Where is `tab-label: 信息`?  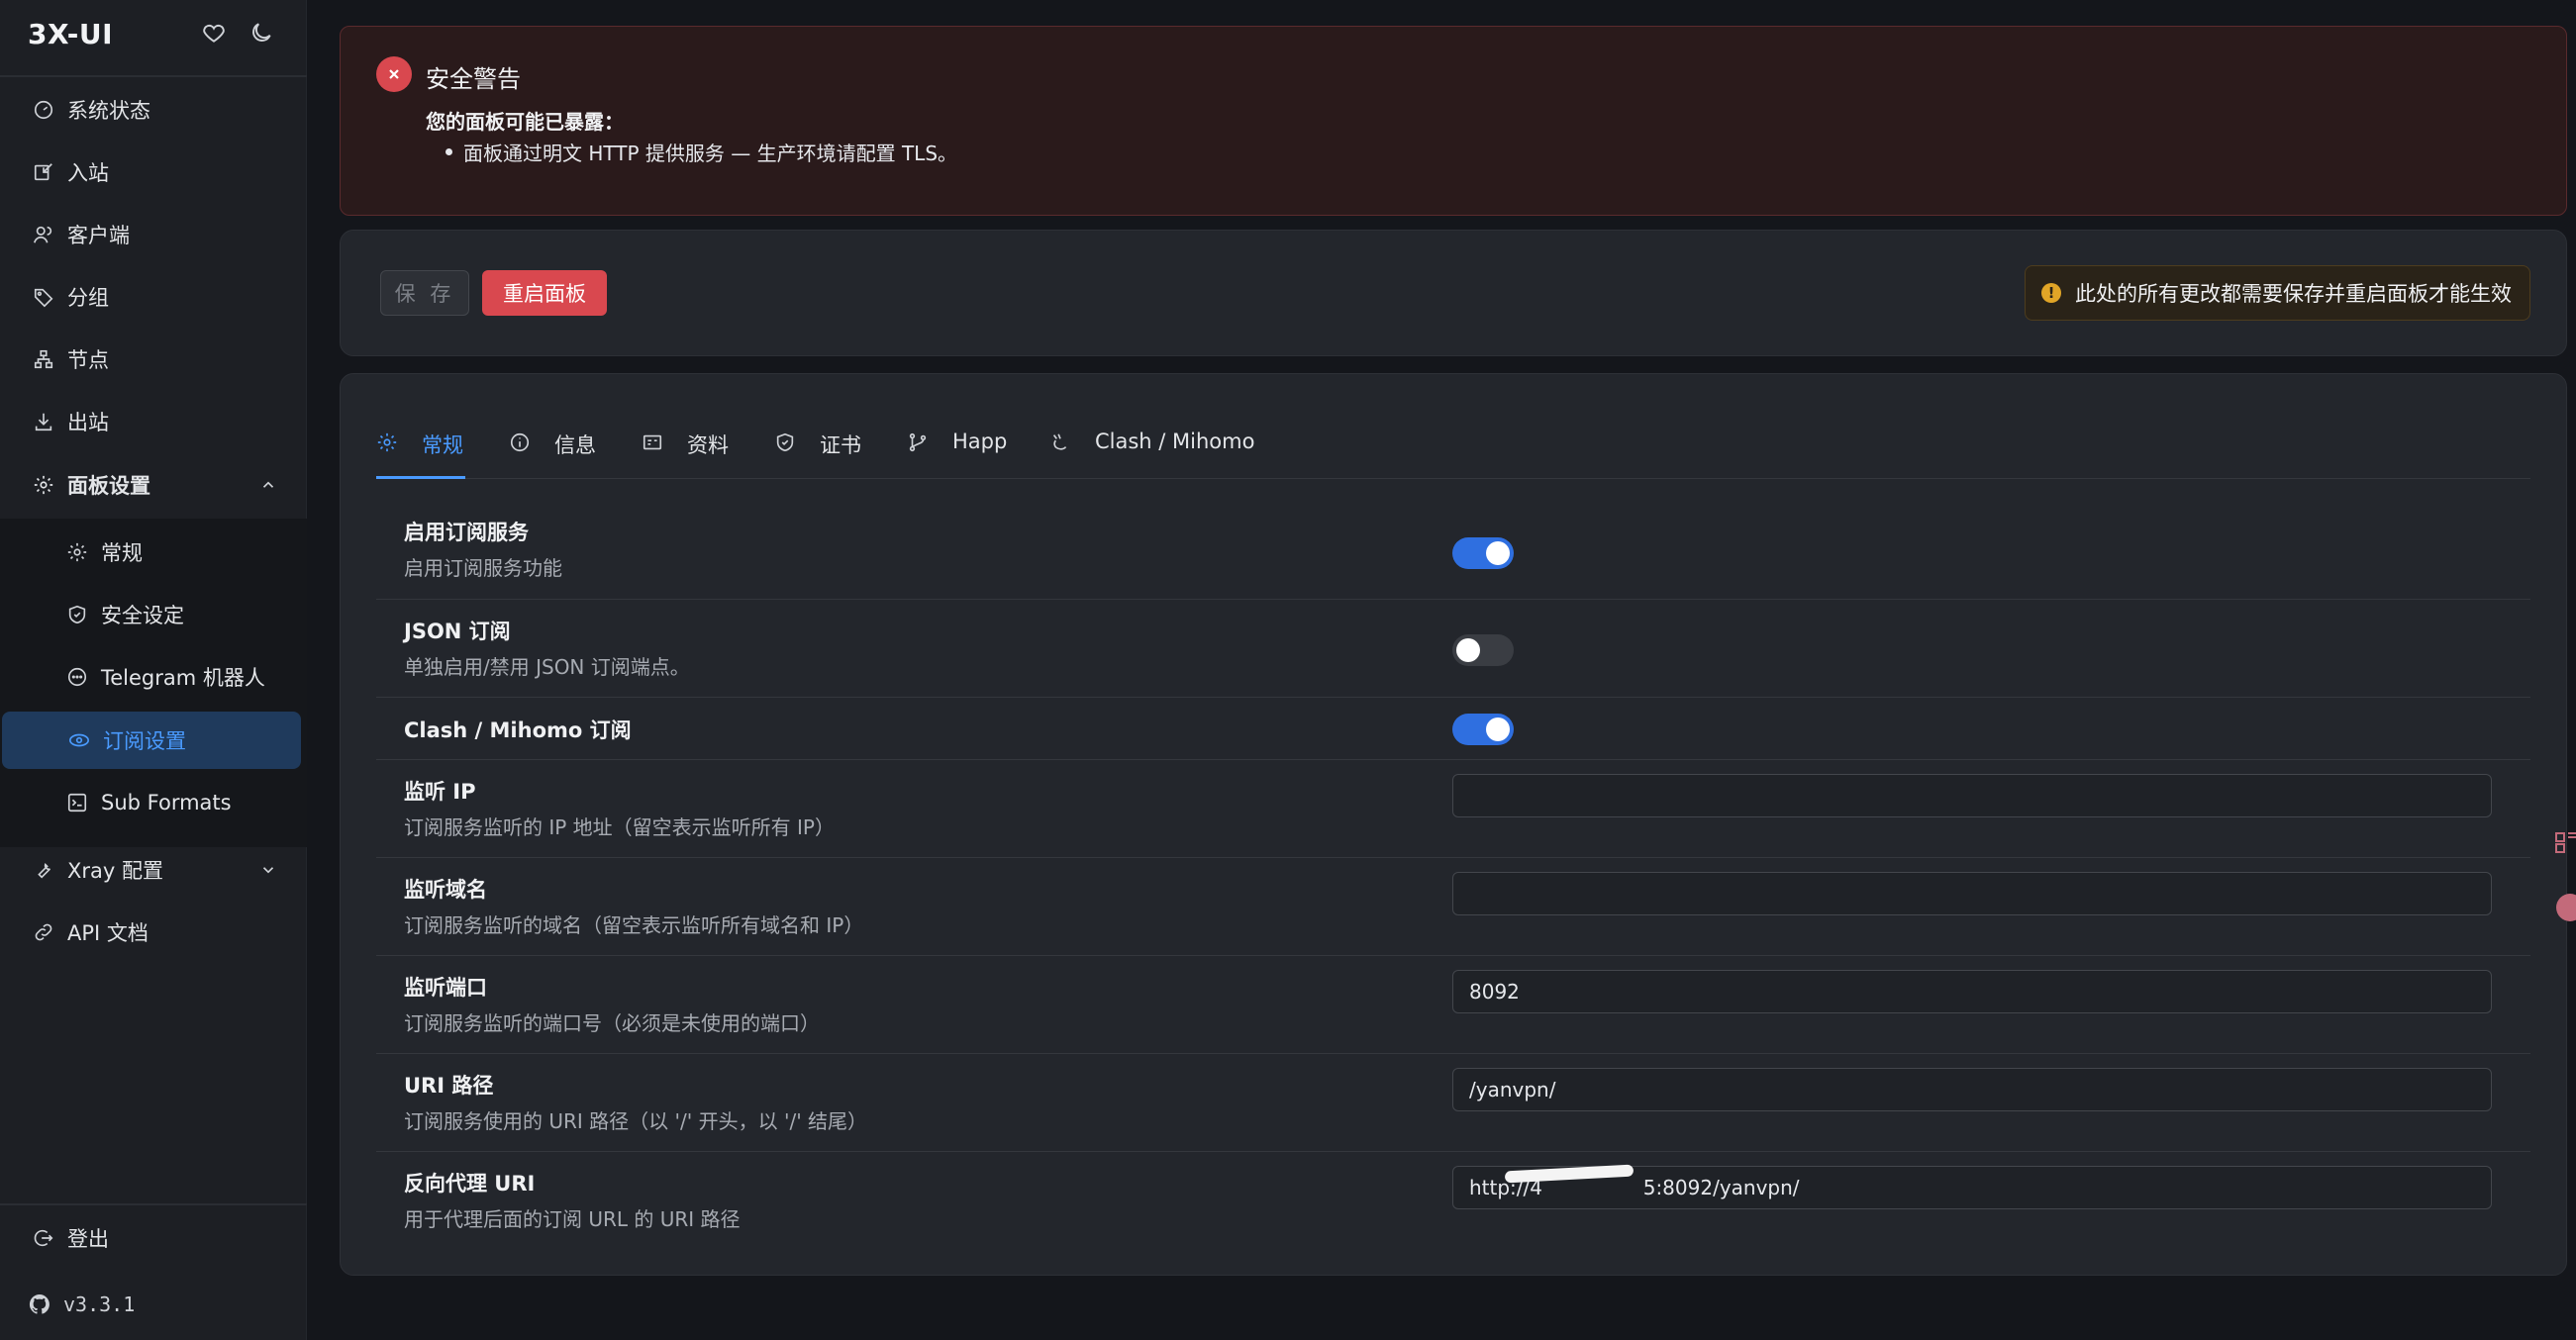 tab-label: 信息 is located at coordinates (575, 445).